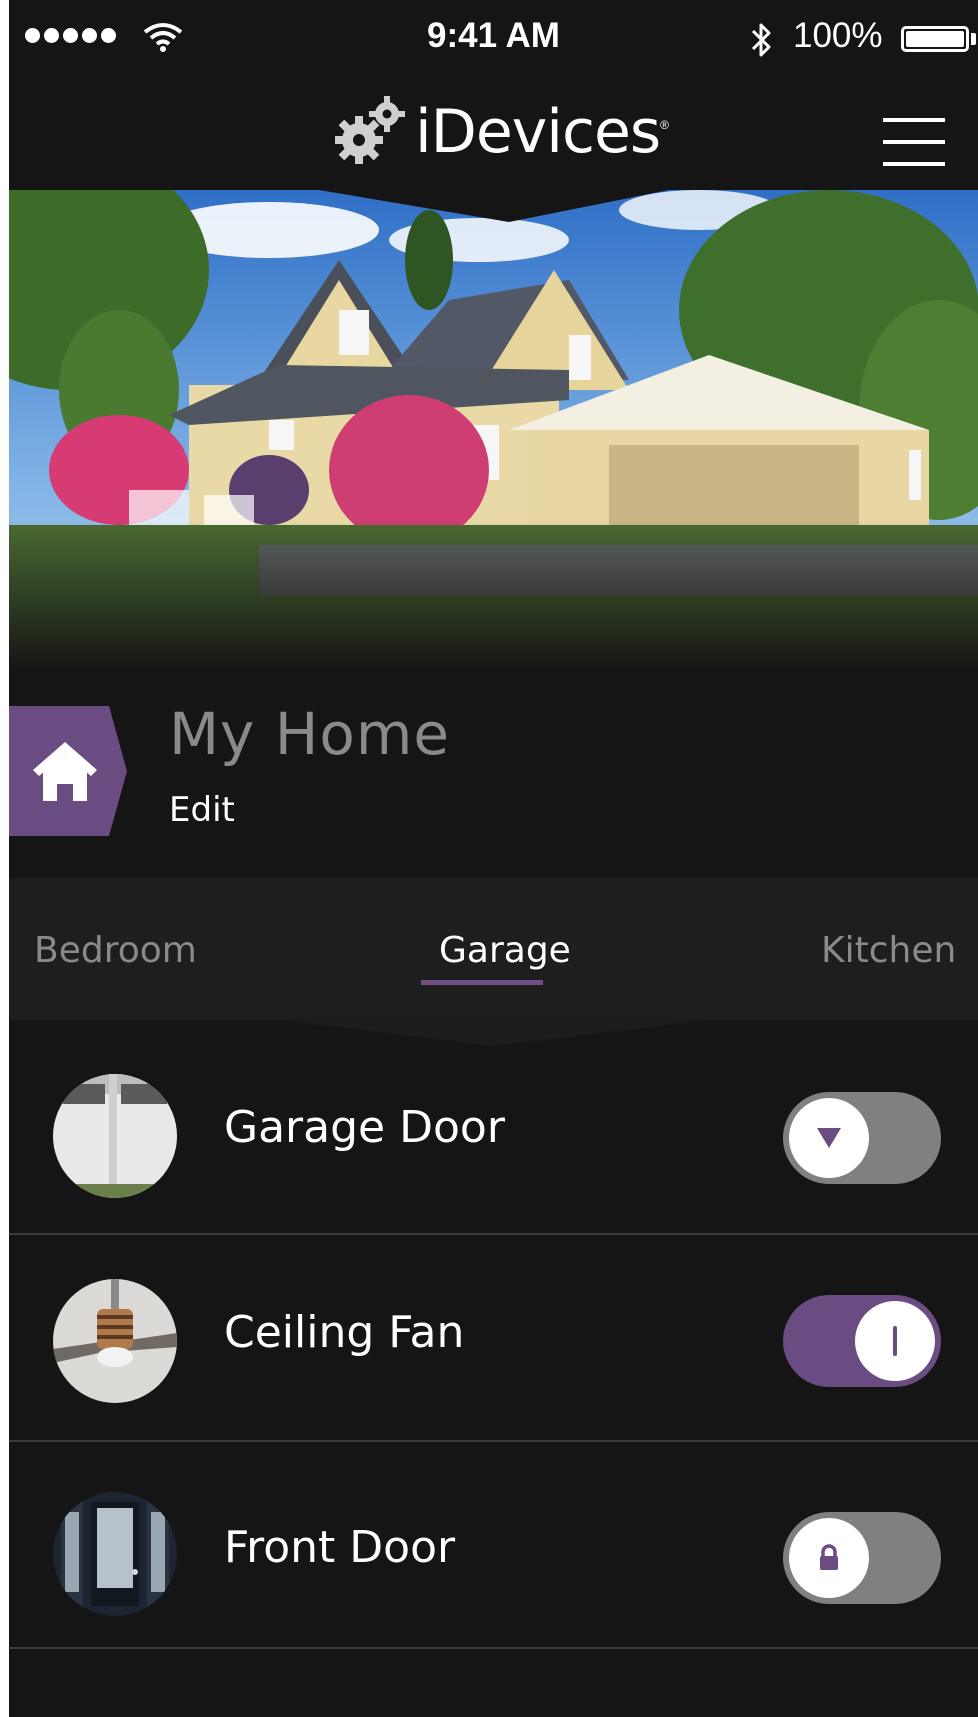  Describe the element at coordinates (340, 1547) in the screenshot. I see `device-name: Front Door` at that location.